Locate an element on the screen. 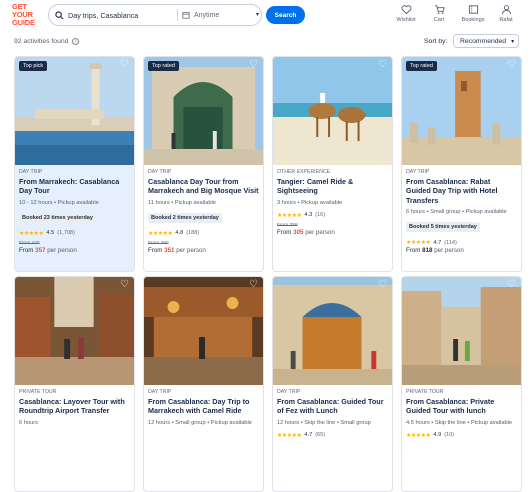 The height and width of the screenshot is (492, 530). sort-label: Sort by: is located at coordinates (436, 41).